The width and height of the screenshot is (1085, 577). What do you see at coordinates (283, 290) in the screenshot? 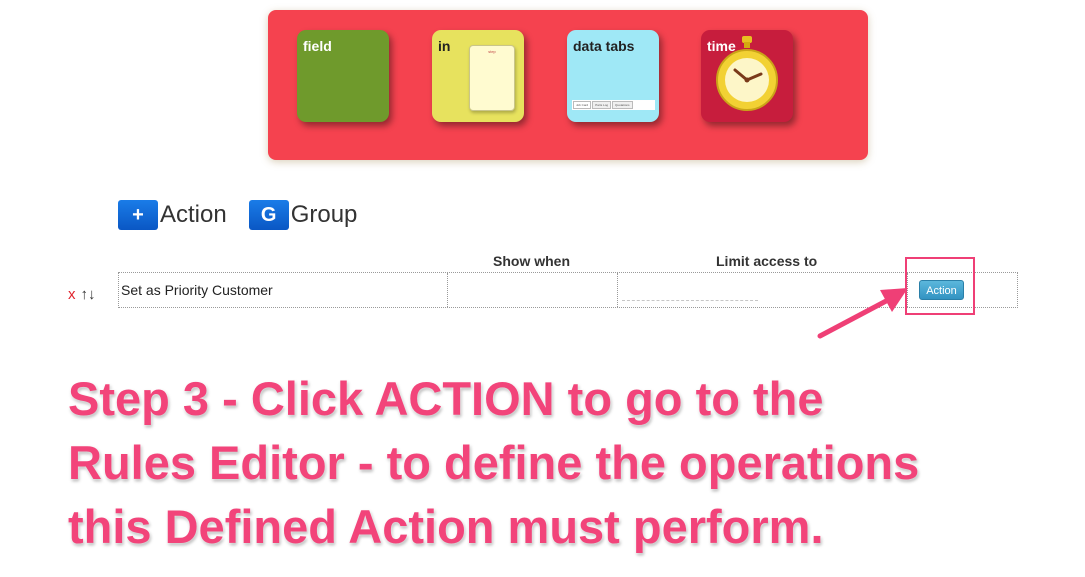
I see `action-name-cell: Set as Priority Customer` at bounding box center [283, 290].